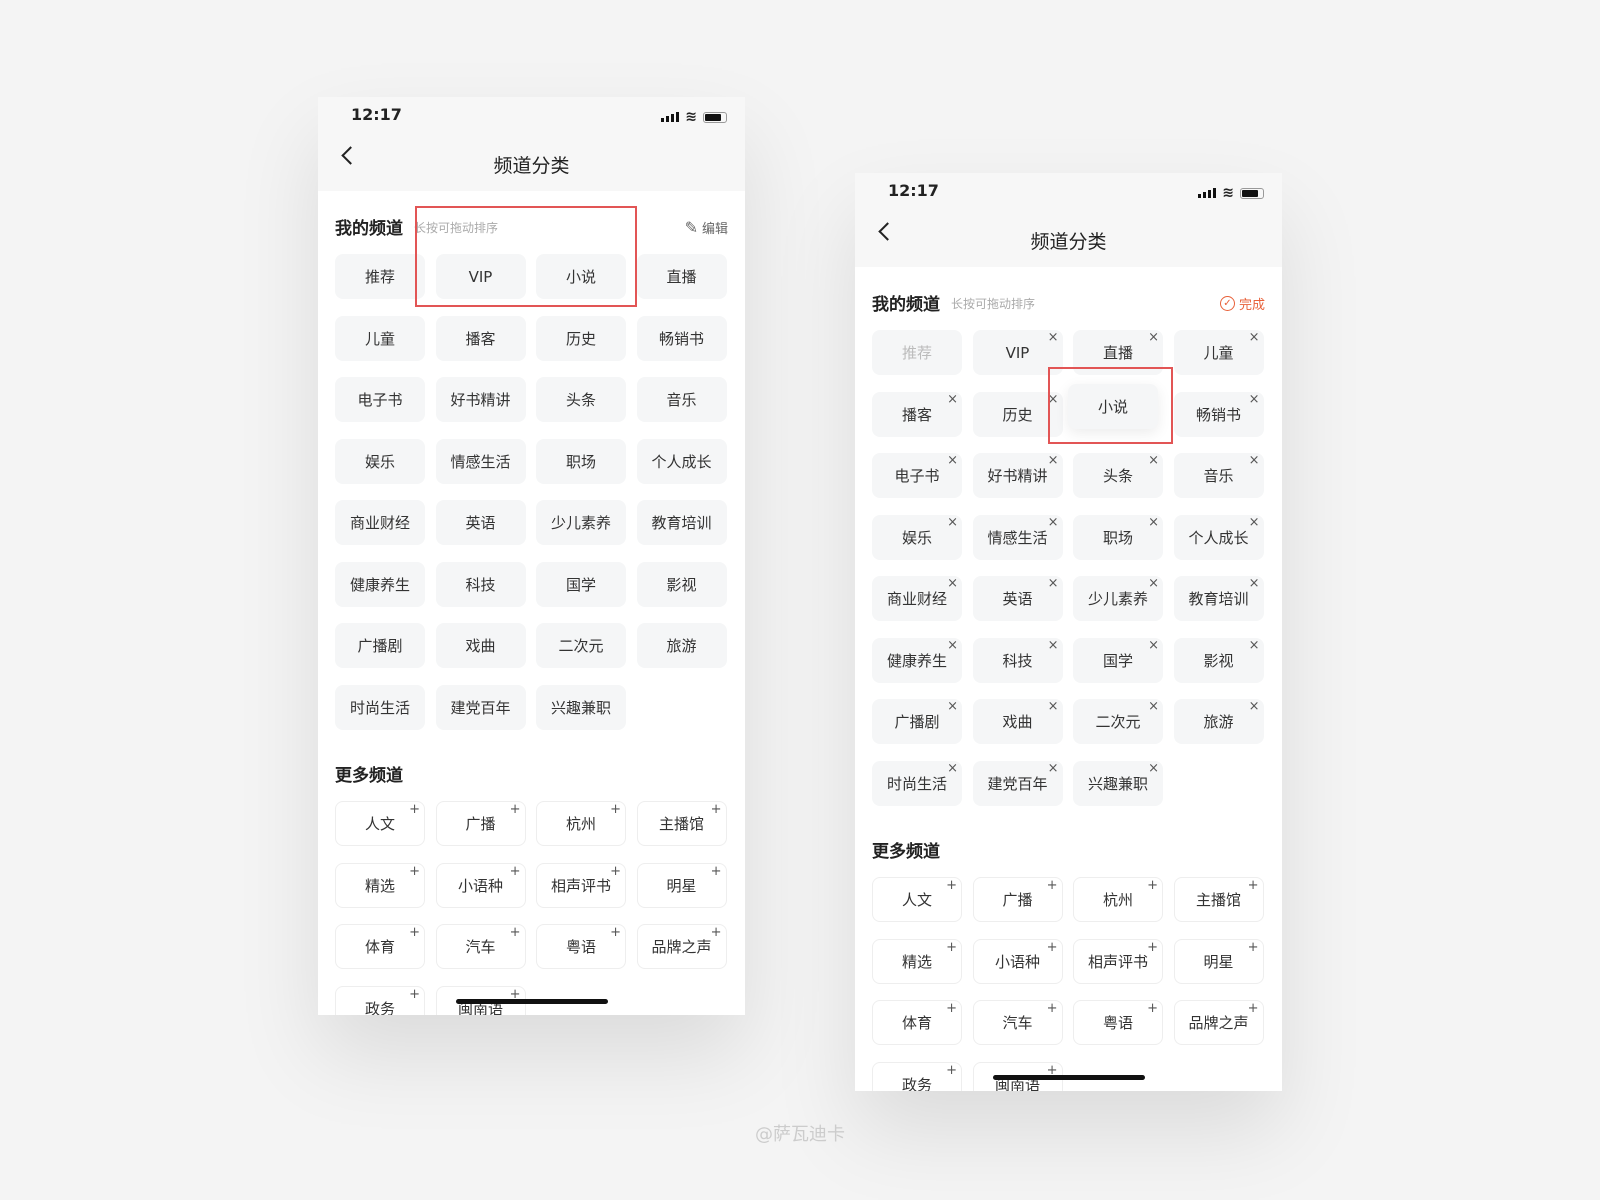  I want to click on edit-button: ✎ 编辑, so click(706, 227).